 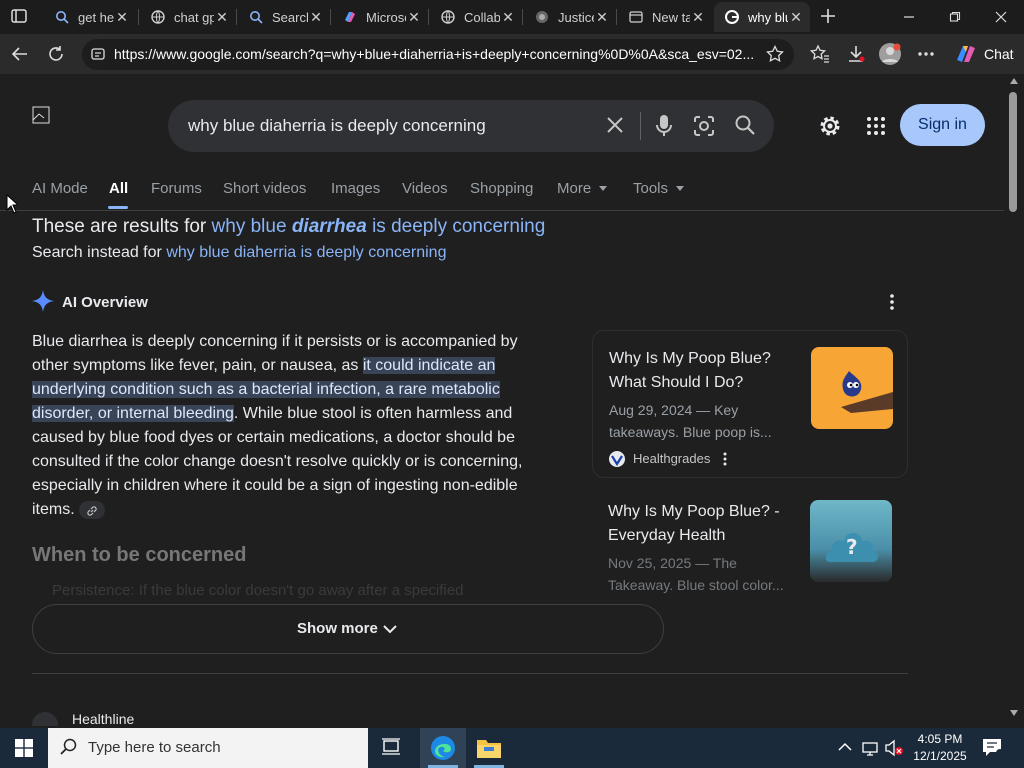 What do you see at coordinates (955, 17) in the screenshot?
I see `restore-button` at bounding box center [955, 17].